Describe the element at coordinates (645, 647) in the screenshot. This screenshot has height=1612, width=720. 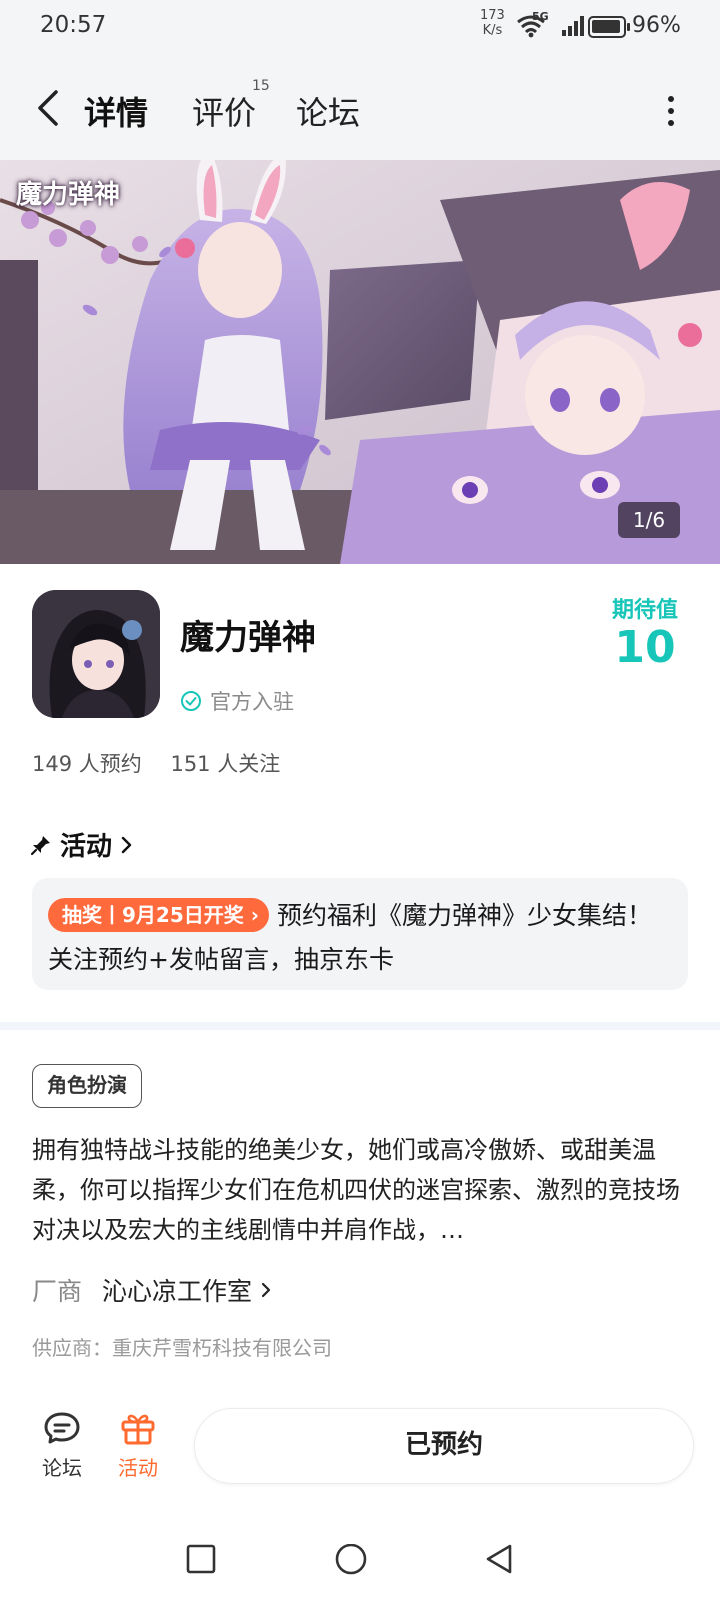
I see `expectation-value: 10` at that location.